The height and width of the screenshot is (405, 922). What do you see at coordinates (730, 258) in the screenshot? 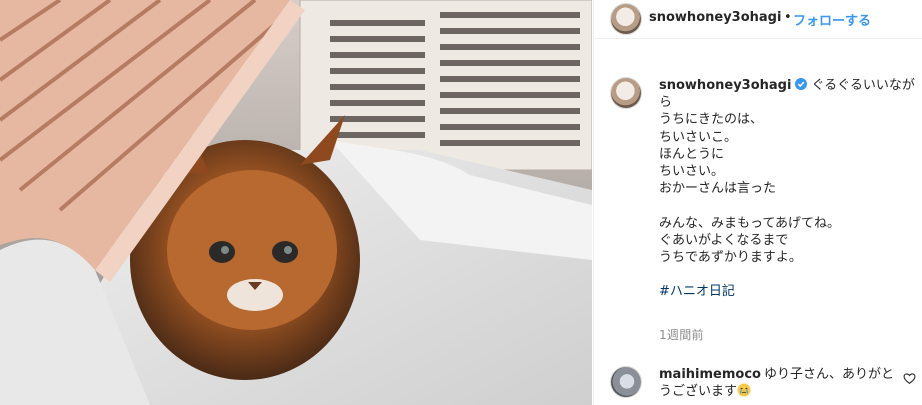
I see `caption-text-line: うちであずかりますよ。` at bounding box center [730, 258].